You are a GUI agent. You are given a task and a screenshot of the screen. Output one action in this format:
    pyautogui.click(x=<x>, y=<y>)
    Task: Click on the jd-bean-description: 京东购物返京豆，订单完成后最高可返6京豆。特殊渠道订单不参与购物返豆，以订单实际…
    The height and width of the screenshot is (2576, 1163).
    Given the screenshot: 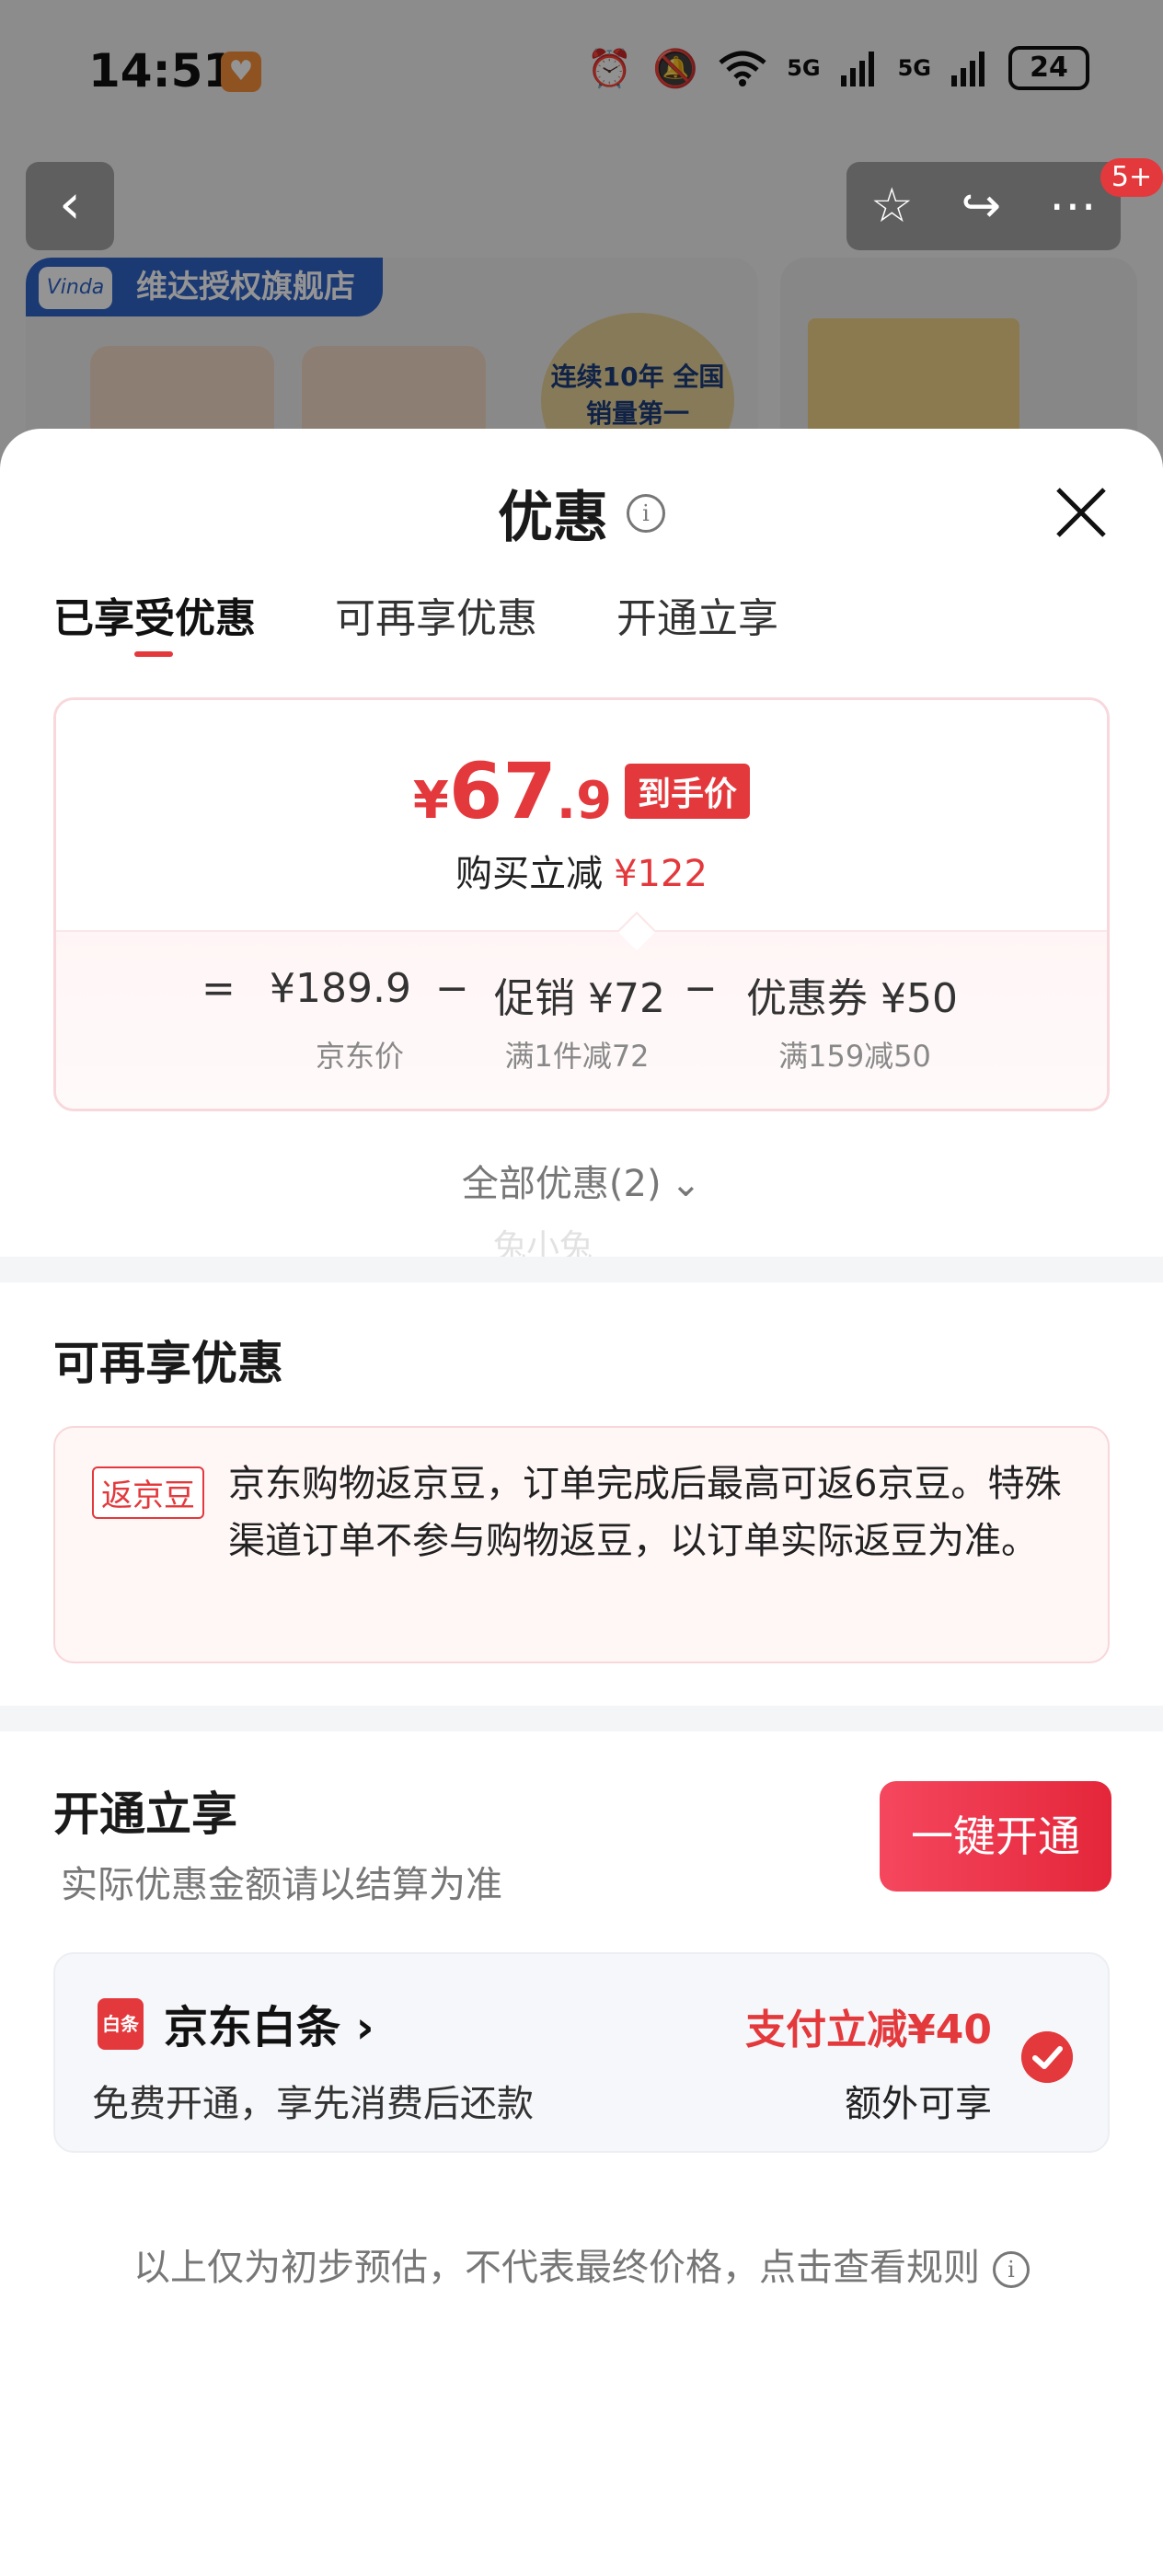 What is the action you would take?
    pyautogui.click(x=645, y=1512)
    